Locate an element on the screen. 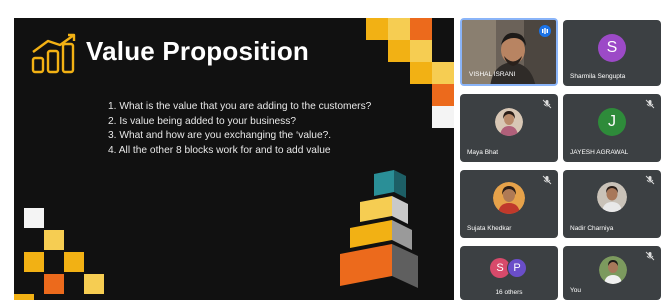 This screenshot has height=300, width=667. participant-name: VISHAL ISRANI is located at coordinates (492, 74).